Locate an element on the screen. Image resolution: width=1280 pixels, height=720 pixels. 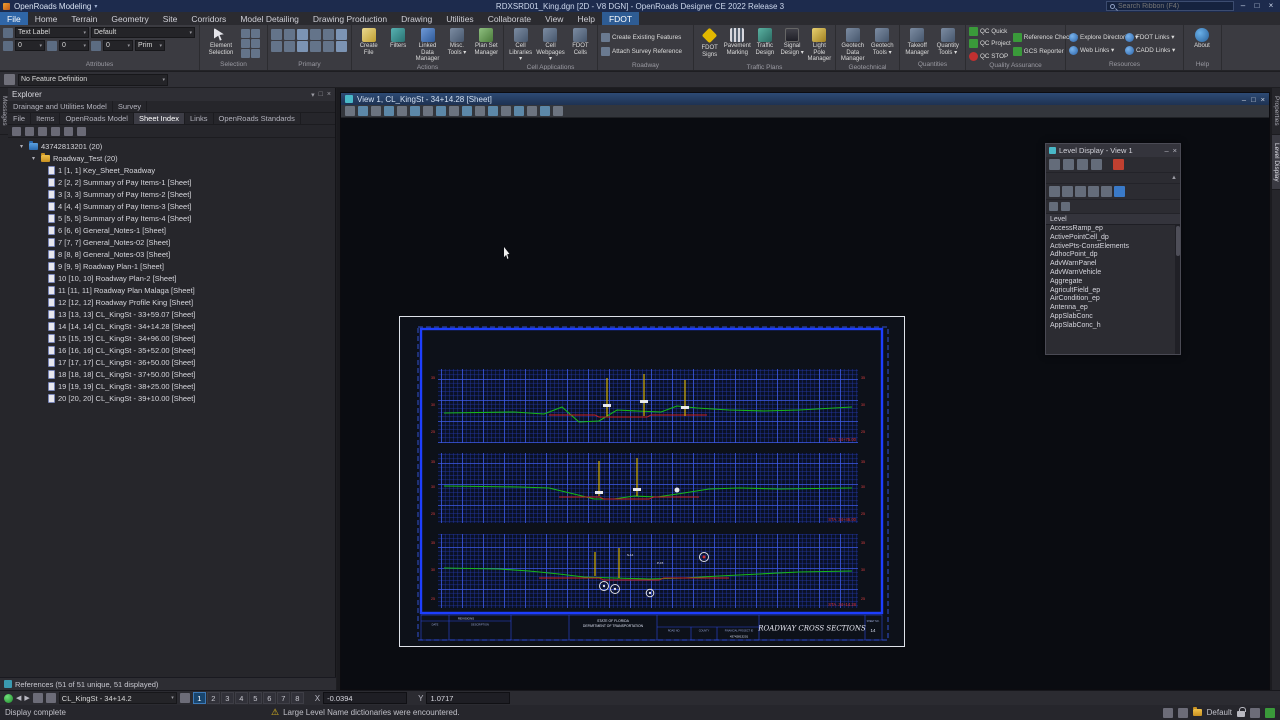
line-weight-icon is located at coordinates (52, 45).